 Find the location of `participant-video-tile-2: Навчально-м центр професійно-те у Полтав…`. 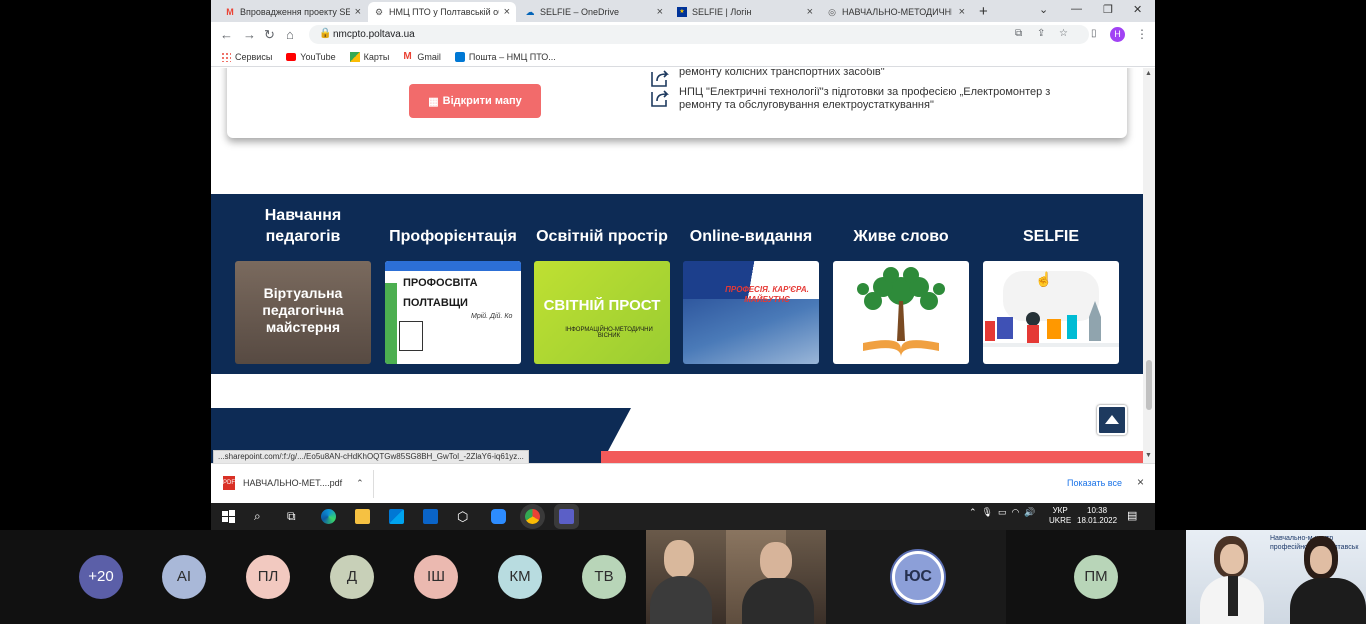

participant-video-tile-2: Навчально-м центр професійно-те у Полтав… is located at coordinates (1276, 577).